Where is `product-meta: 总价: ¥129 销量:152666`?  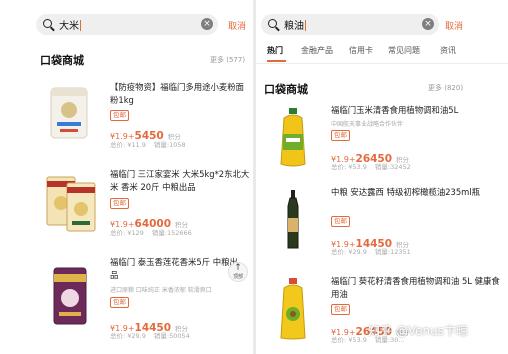
product-meta: 总价: ¥129 销量:152666 is located at coordinates (151, 233).